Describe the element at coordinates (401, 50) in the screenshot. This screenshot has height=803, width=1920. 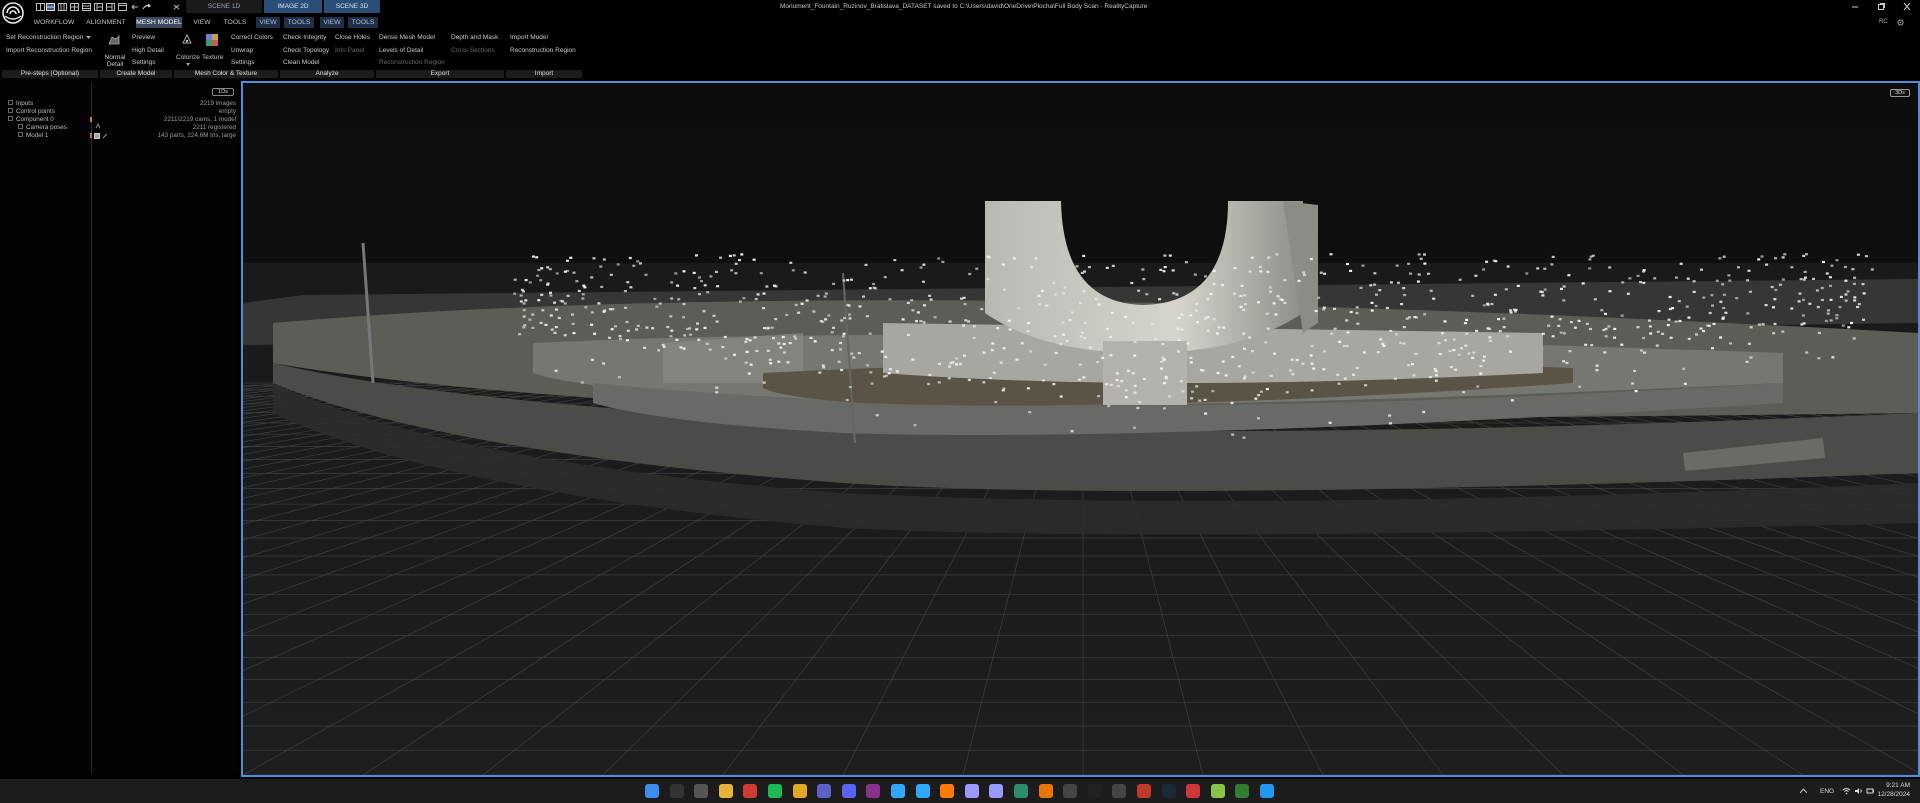
I see `levels-of-detail-button: Levels of Detail` at that location.